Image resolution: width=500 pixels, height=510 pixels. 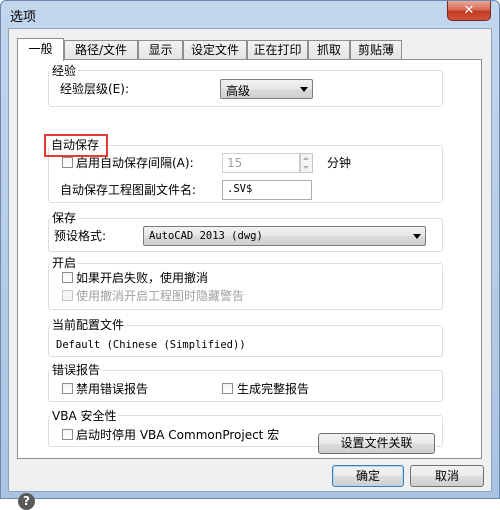 I want to click on tab-label: 设定文件, so click(x=214, y=50).